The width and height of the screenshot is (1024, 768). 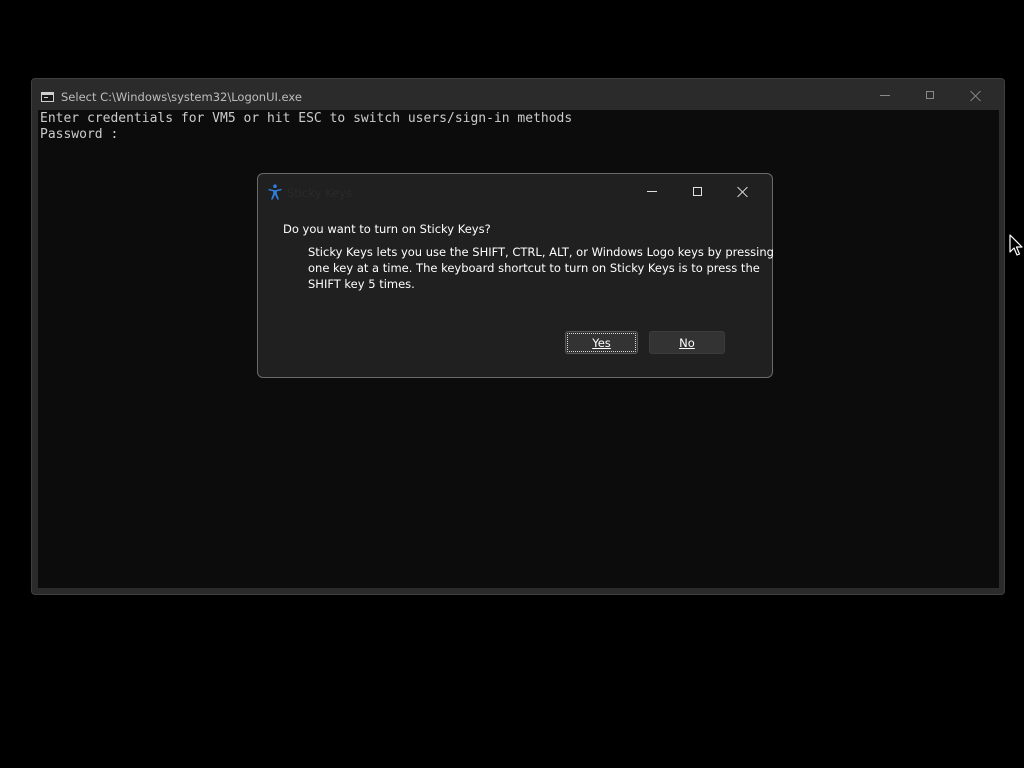 What do you see at coordinates (387, 229) in the screenshot?
I see `dialog-question: Do you want to turn on Sticky Keys?` at bounding box center [387, 229].